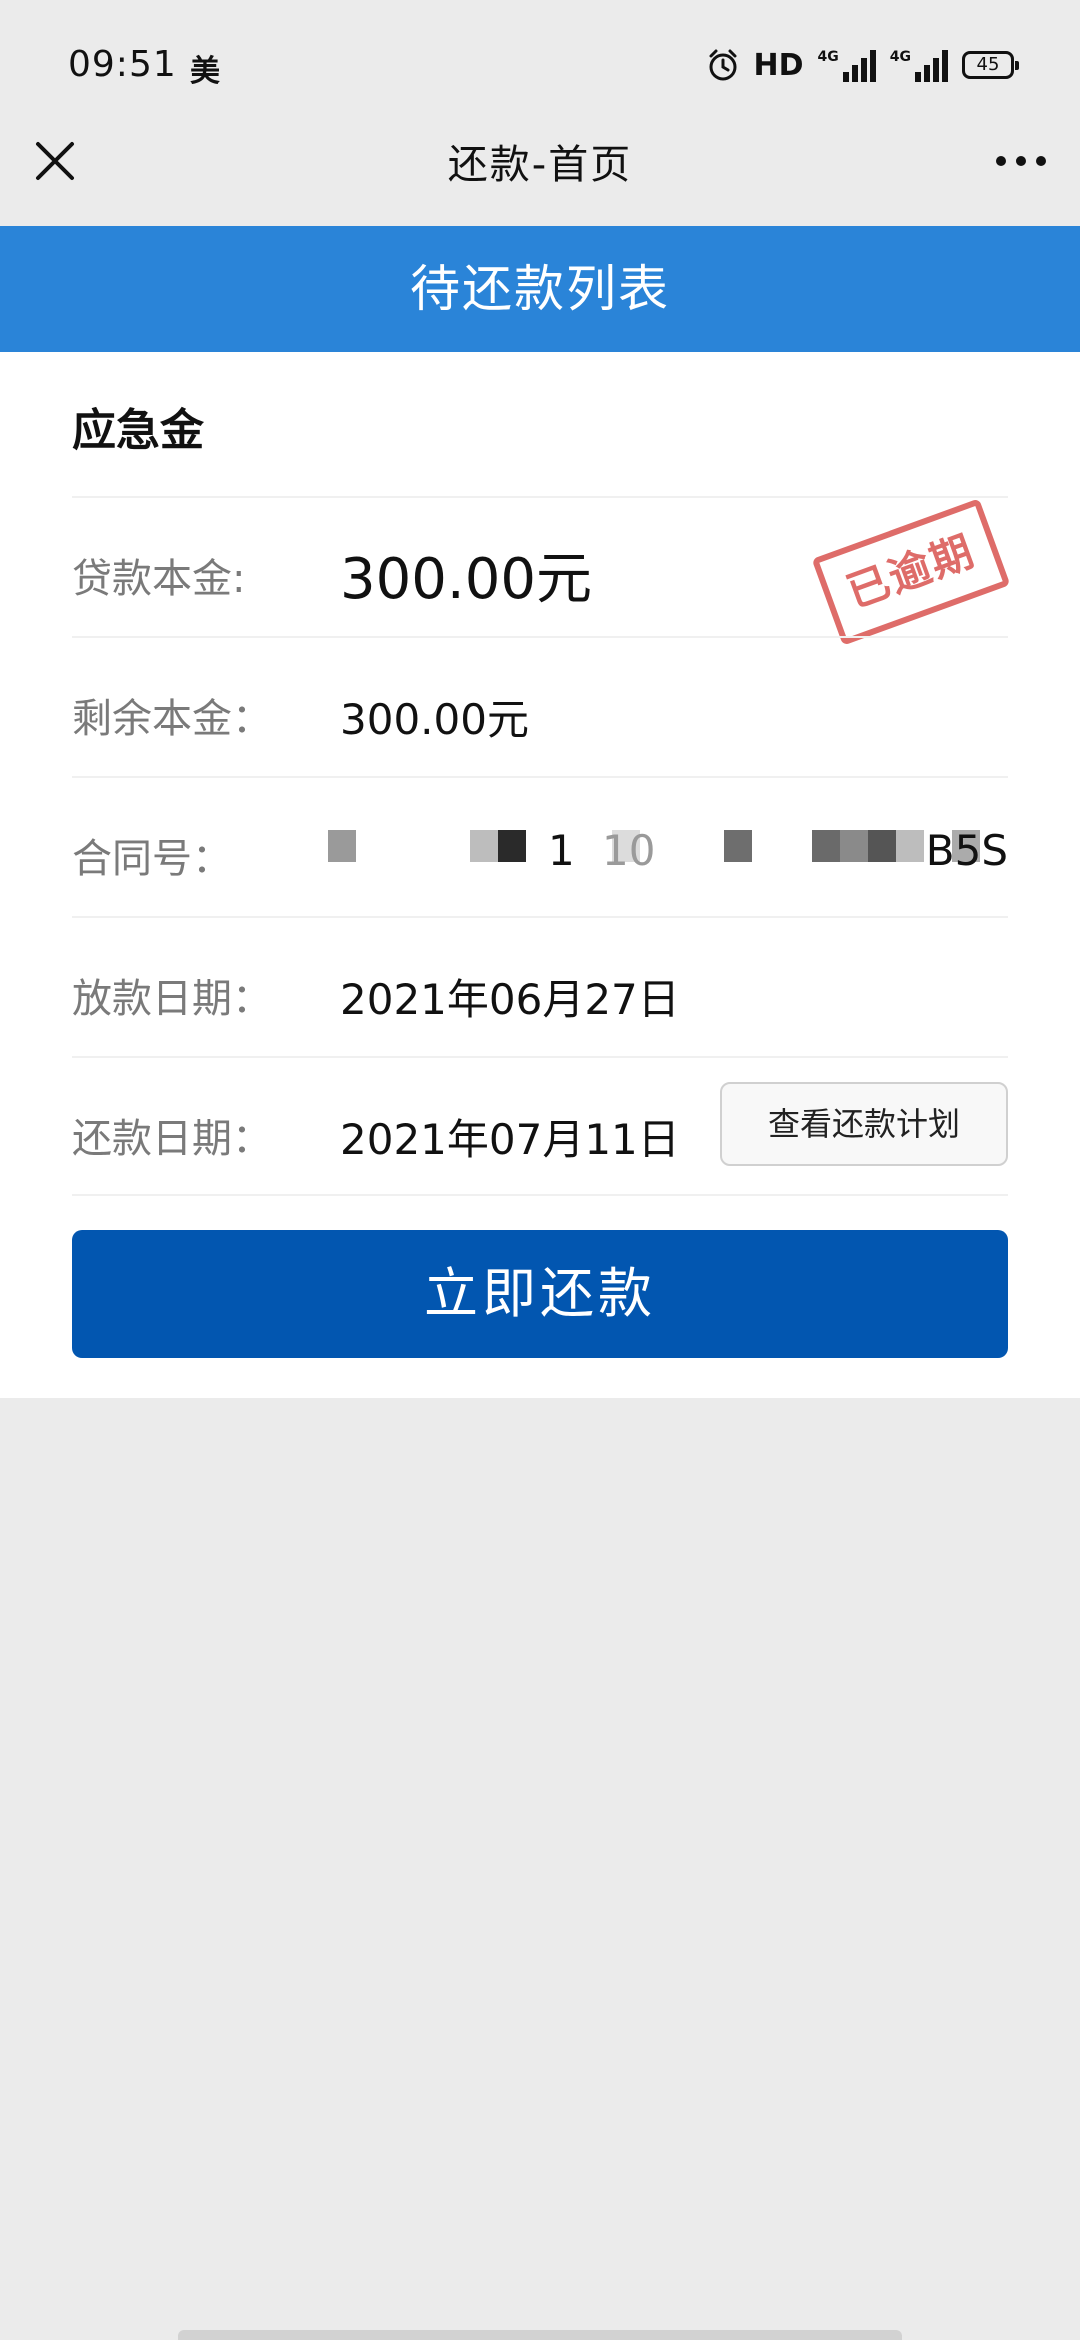 This screenshot has height=2340, width=1080. I want to click on more-icon, so click(1021, 161).